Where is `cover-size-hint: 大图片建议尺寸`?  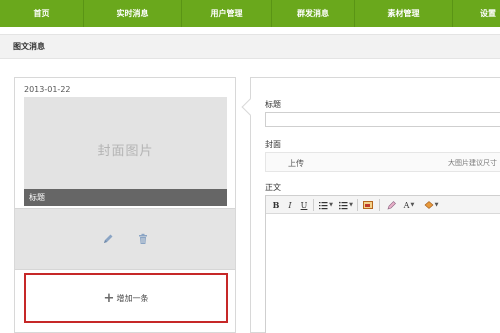 cover-size-hint: 大图片建议尺寸 is located at coordinates (472, 163).